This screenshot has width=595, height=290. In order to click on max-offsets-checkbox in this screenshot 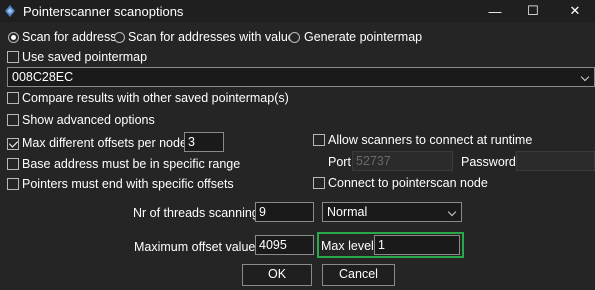, I will do `click(13, 144)`.